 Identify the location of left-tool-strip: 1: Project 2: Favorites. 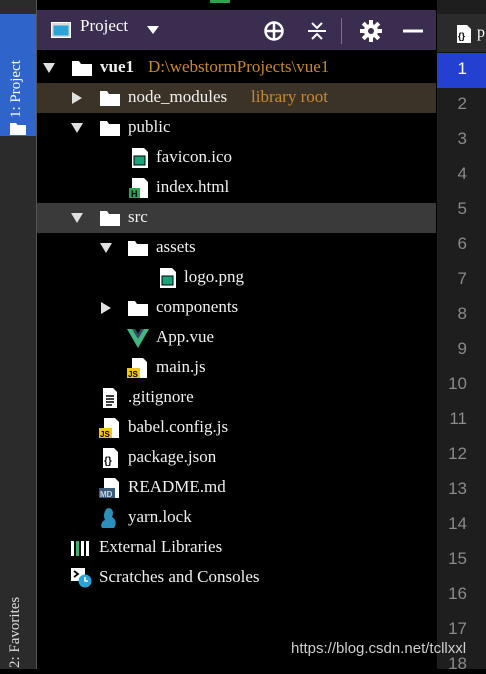
(18, 334).